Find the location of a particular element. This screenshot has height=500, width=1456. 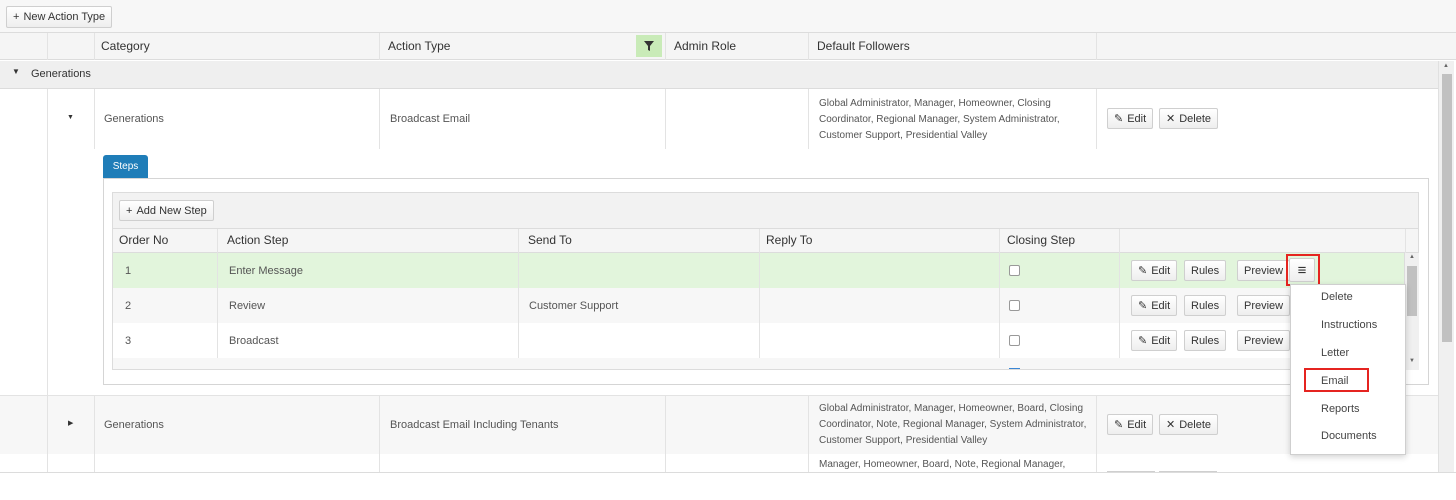

step-name: Review is located at coordinates (247, 306).